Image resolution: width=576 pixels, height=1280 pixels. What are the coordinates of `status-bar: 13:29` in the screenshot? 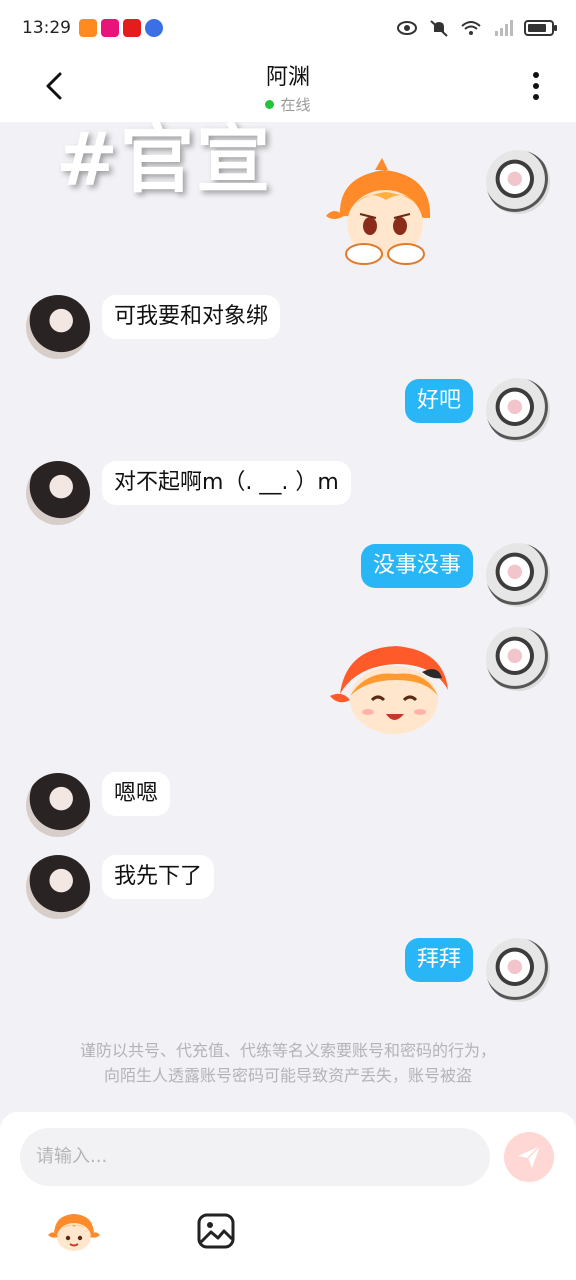 It's located at (288, 28).